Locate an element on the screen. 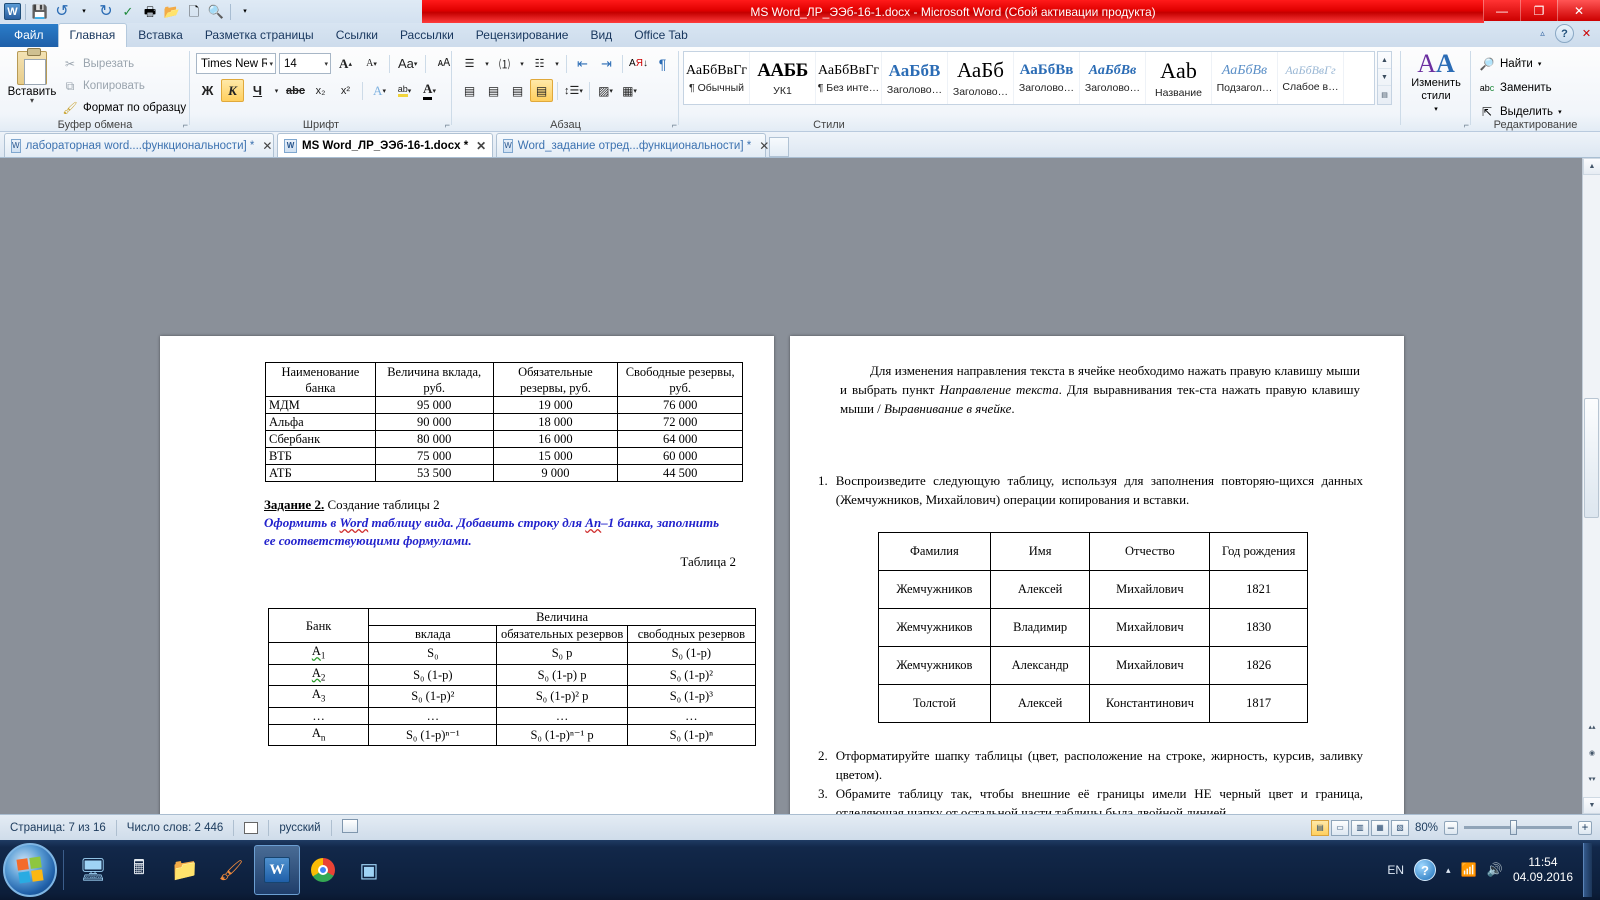 This screenshot has width=1600, height=900. volume-icon: 🔊 is located at coordinates (1495, 870).